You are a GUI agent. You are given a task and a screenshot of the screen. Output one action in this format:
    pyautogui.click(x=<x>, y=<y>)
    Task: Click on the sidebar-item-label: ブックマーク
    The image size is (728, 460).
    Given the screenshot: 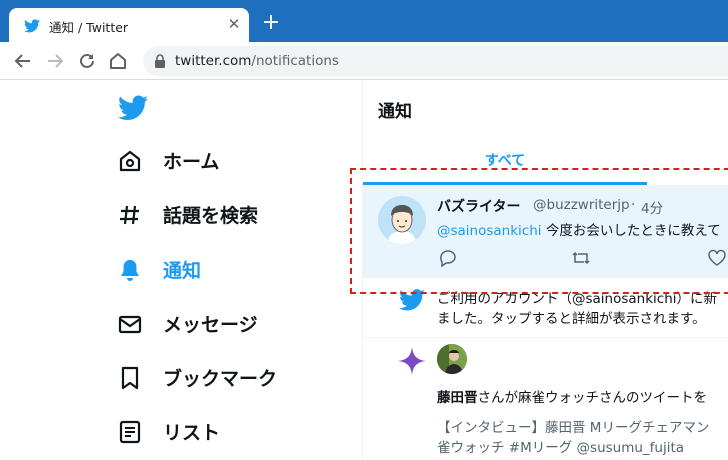 What is the action you would take?
    pyautogui.click(x=220, y=379)
    